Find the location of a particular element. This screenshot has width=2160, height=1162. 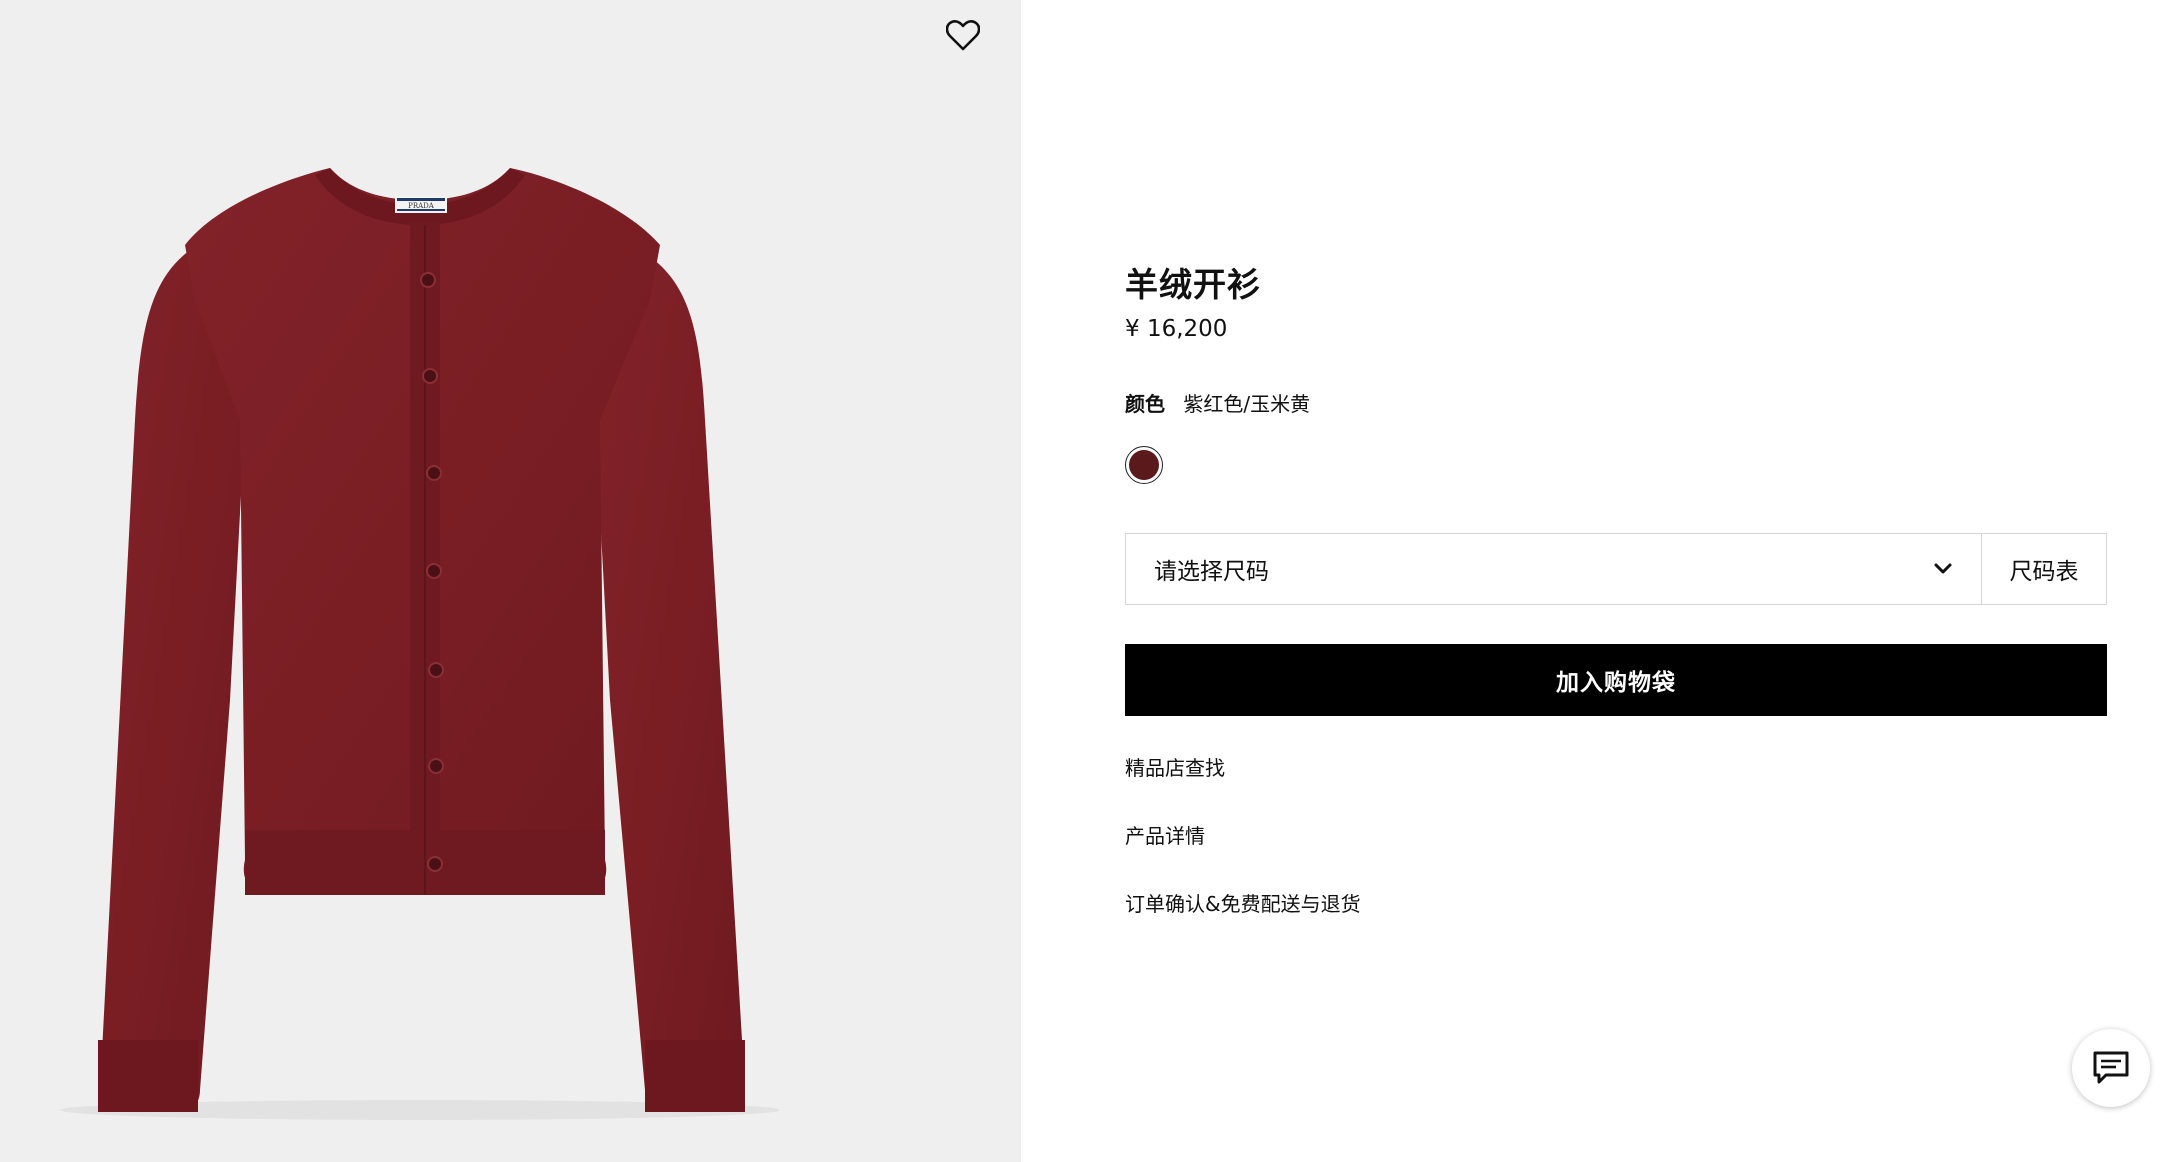

heart-icon is located at coordinates (963, 35).